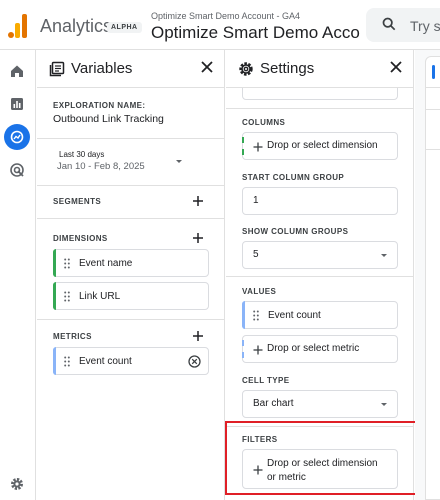 This screenshot has height=500, width=440. Describe the element at coordinates (80, 238) in the screenshot. I see `dimensions-label: DIMENSIONS` at that location.